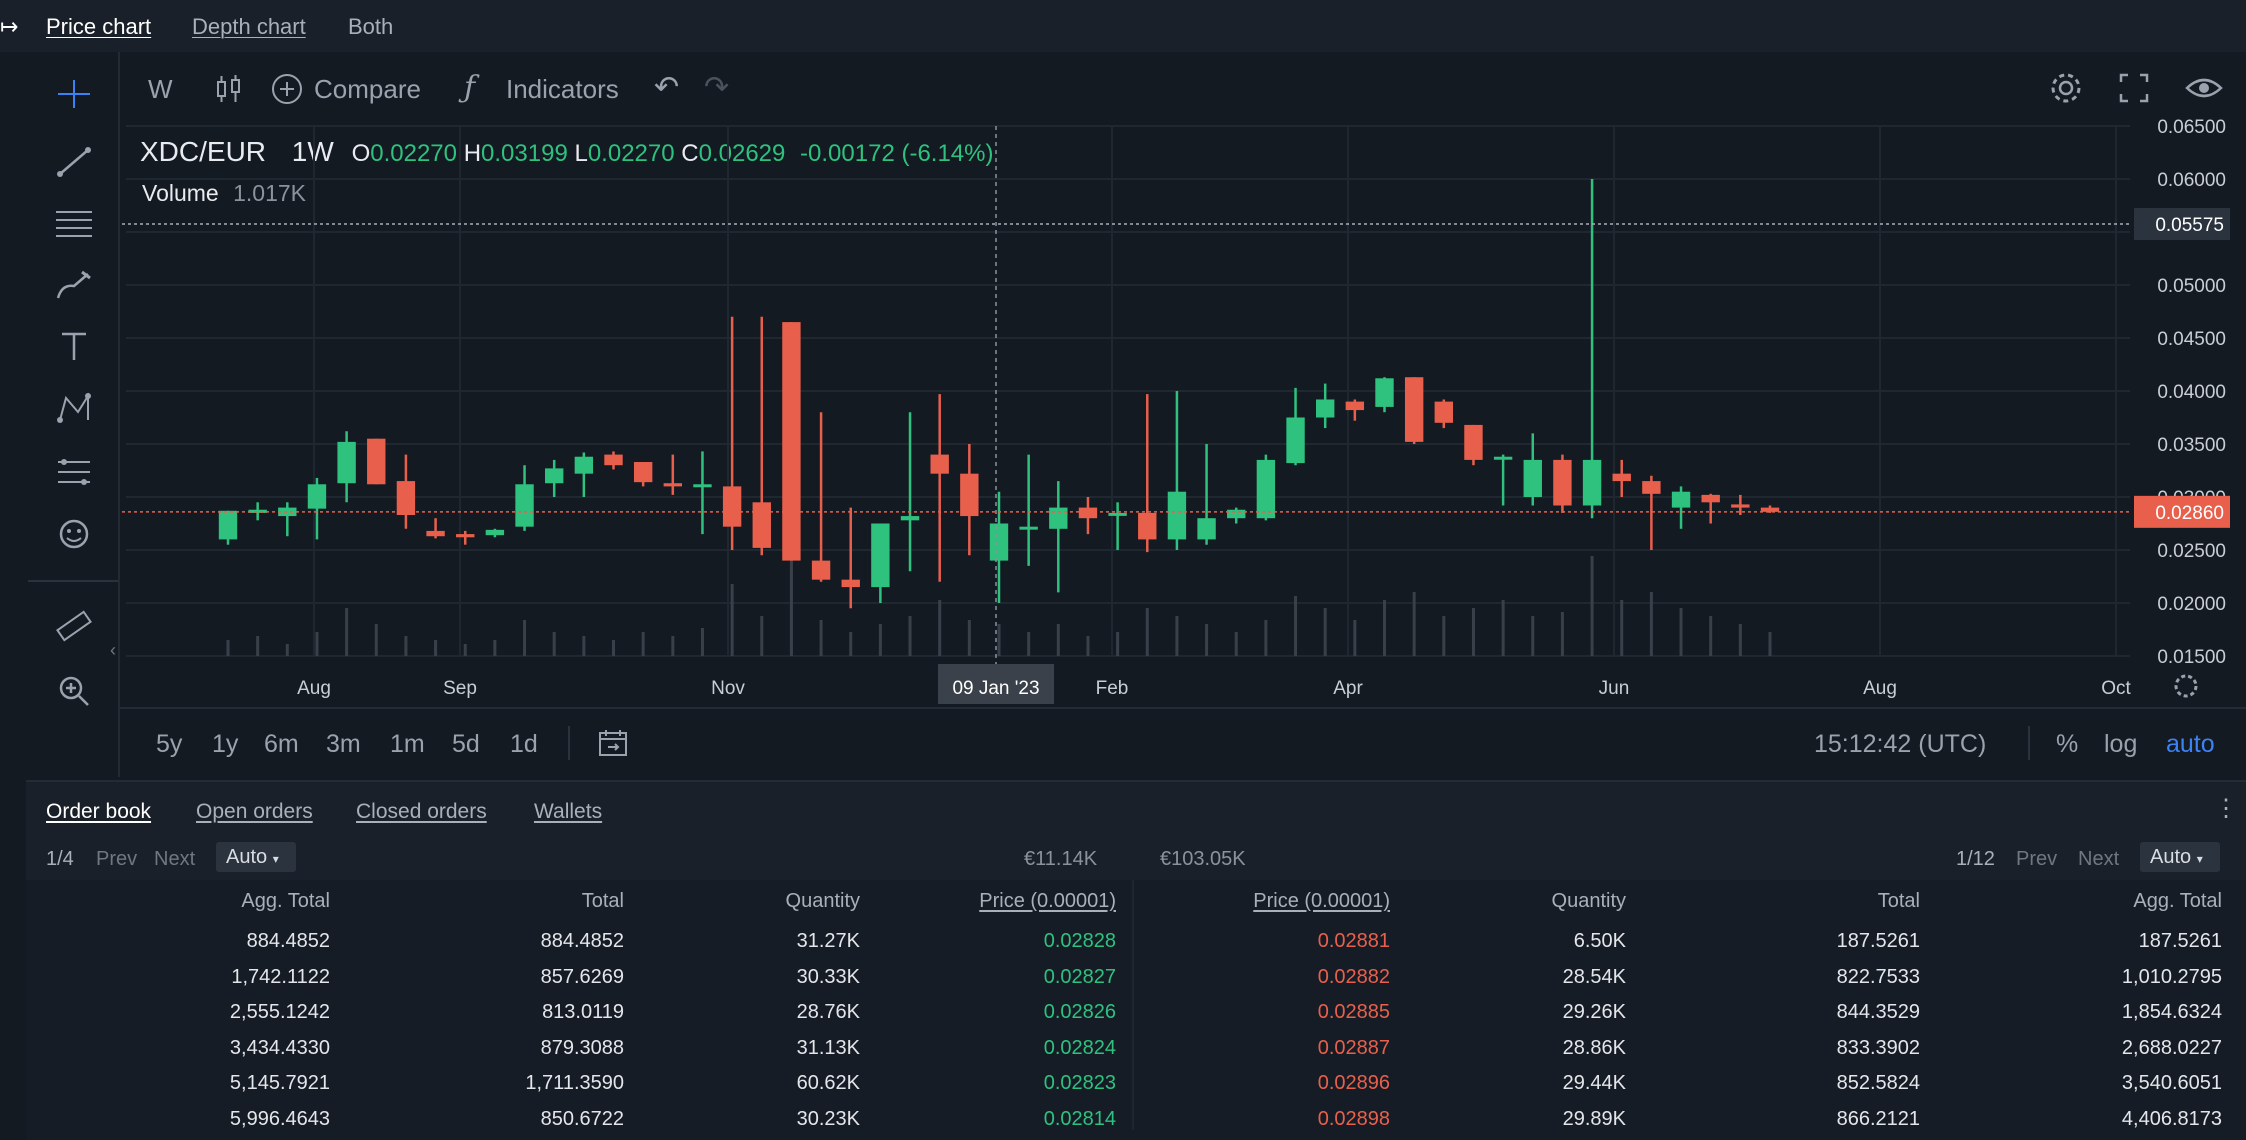 The width and height of the screenshot is (2246, 1140). I want to click on redo-icon: ↷, so click(716, 87).